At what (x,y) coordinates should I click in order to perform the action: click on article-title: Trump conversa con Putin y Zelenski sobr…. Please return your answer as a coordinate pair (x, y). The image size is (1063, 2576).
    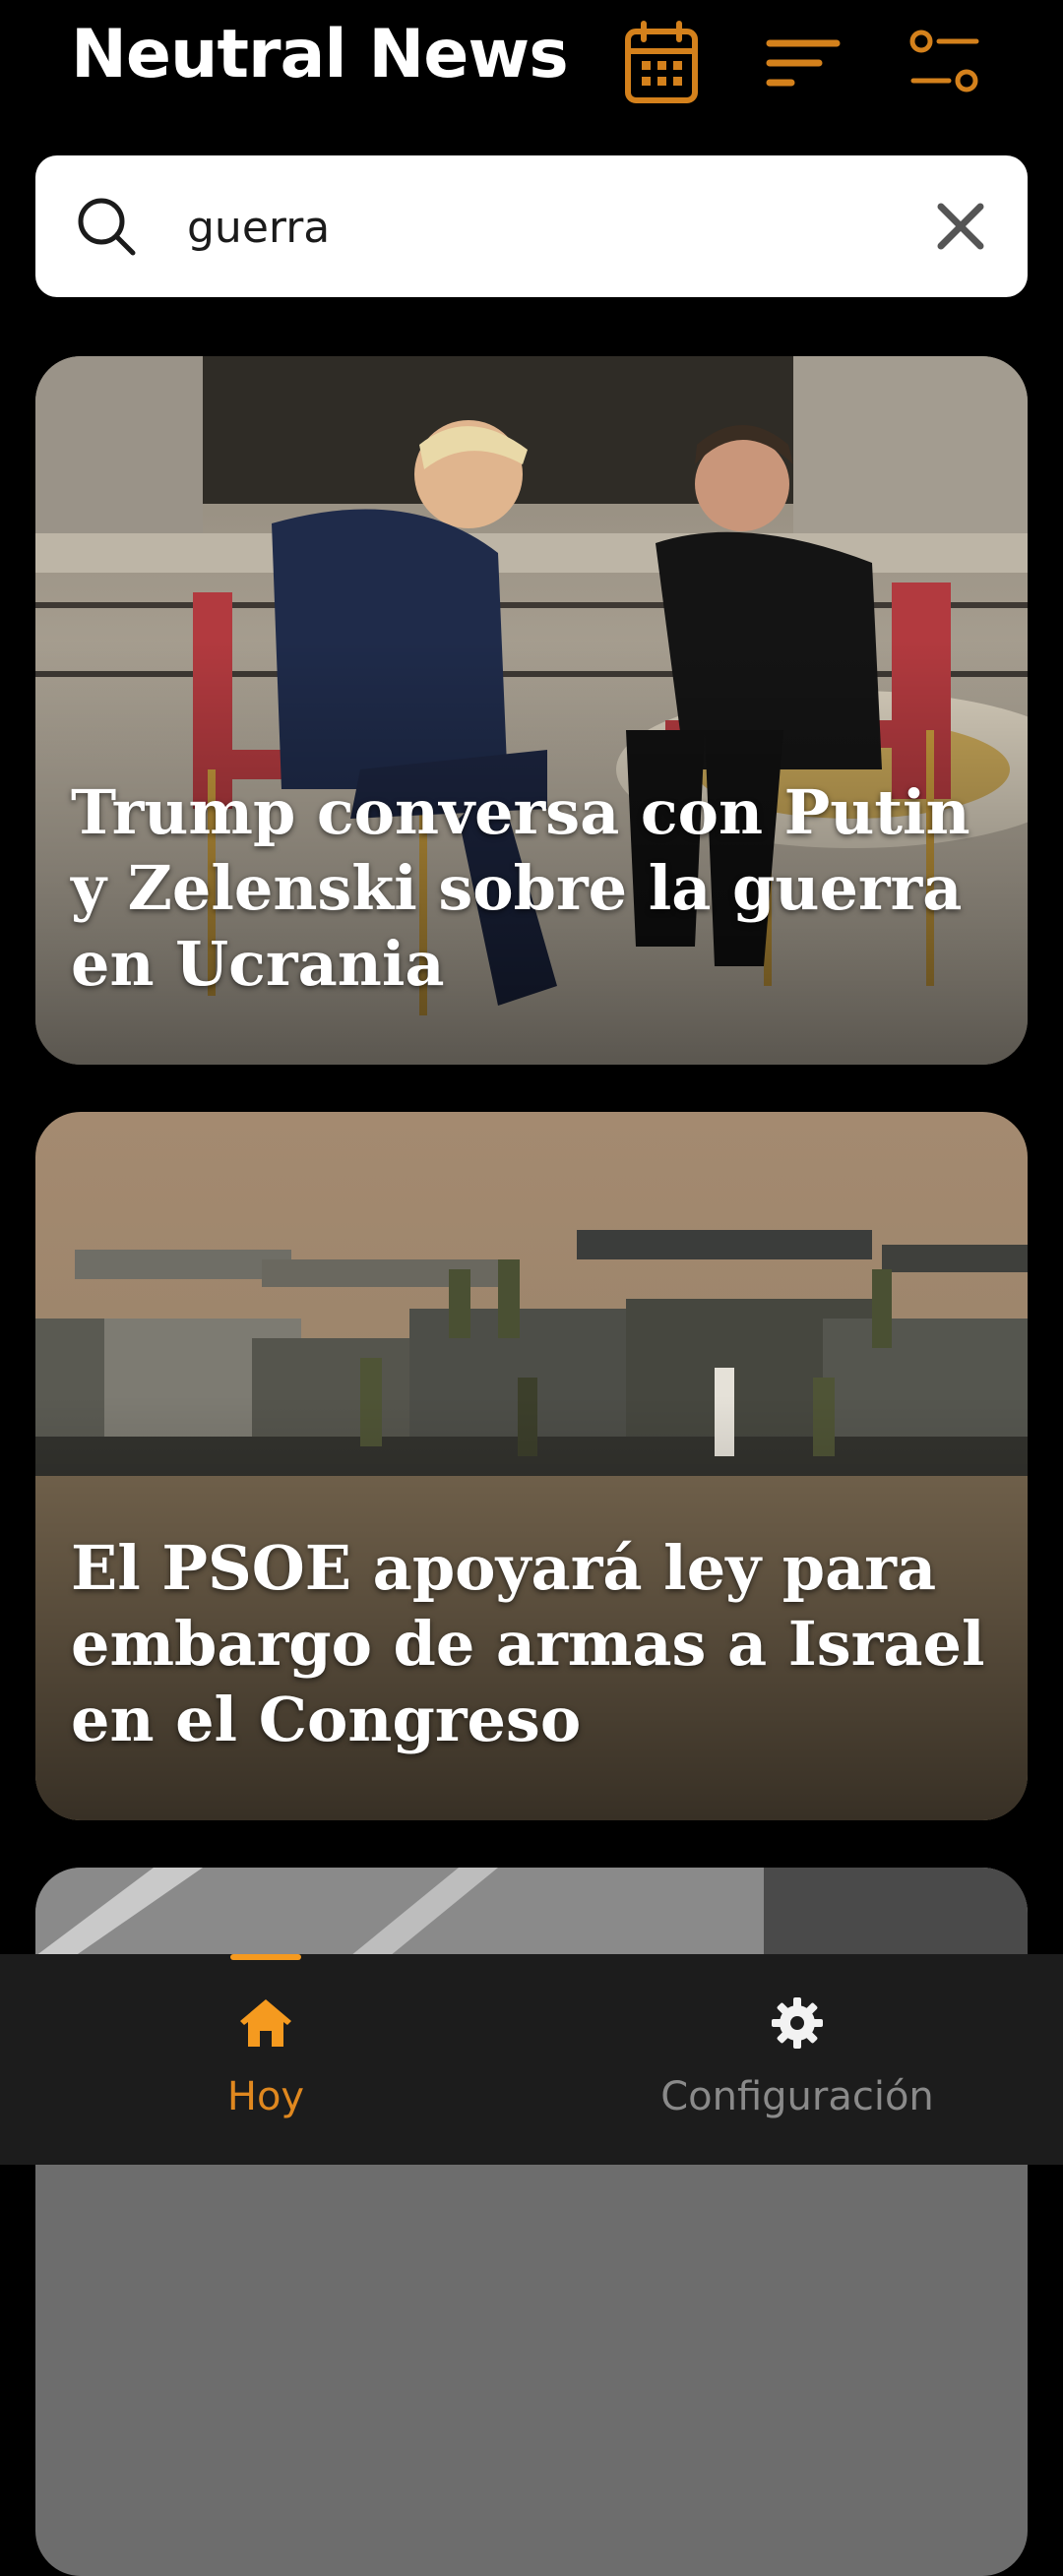
    Looking at the image, I should click on (520, 888).